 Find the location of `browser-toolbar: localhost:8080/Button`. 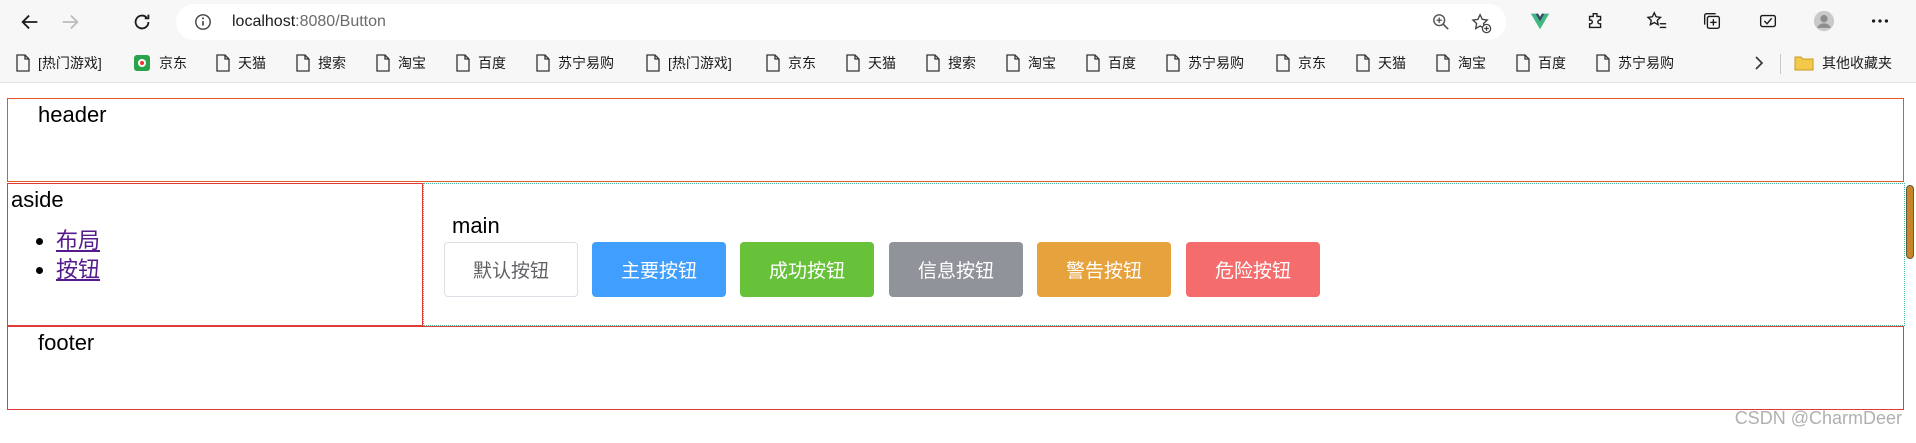

browser-toolbar: localhost:8080/Button is located at coordinates (958, 22).